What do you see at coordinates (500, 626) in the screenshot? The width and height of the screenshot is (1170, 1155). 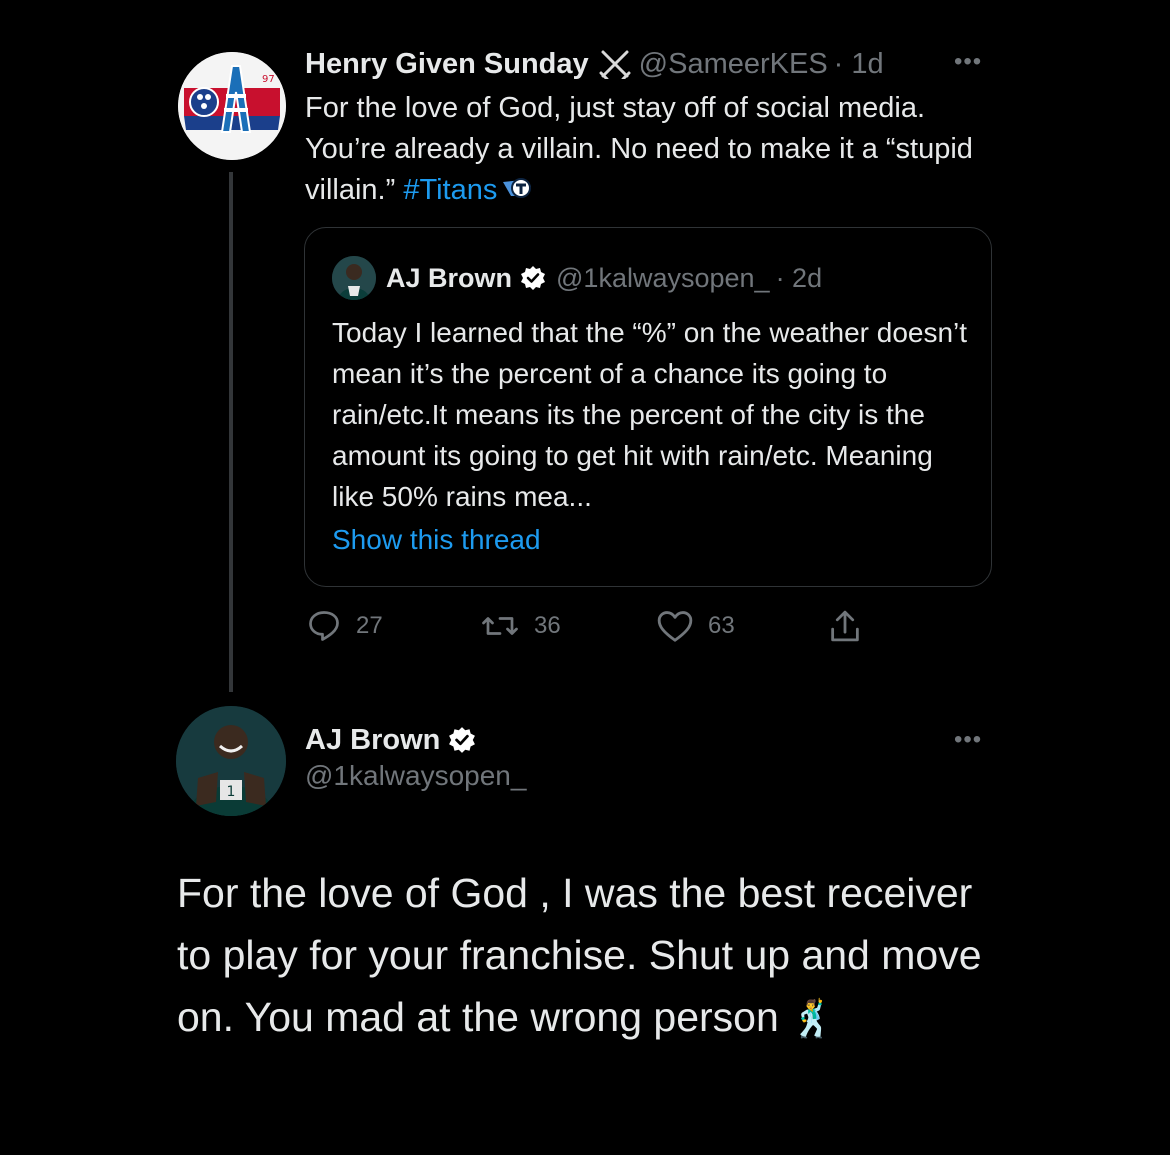 I see `retweet-icon` at bounding box center [500, 626].